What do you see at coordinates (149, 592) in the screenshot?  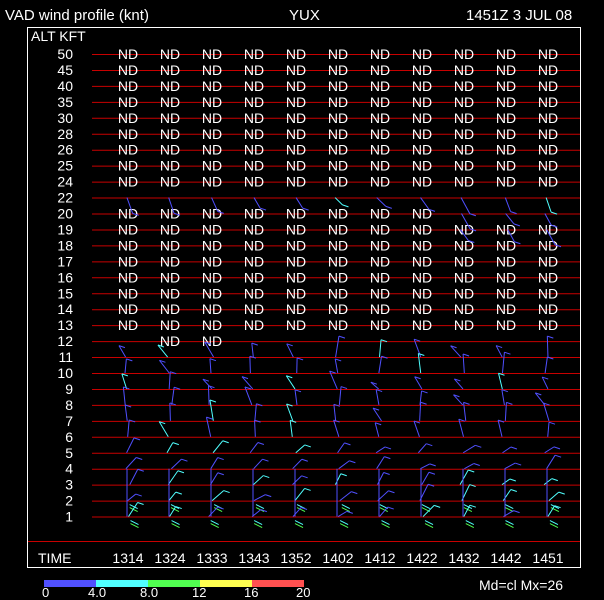 I see `legend-label: 8.0` at bounding box center [149, 592].